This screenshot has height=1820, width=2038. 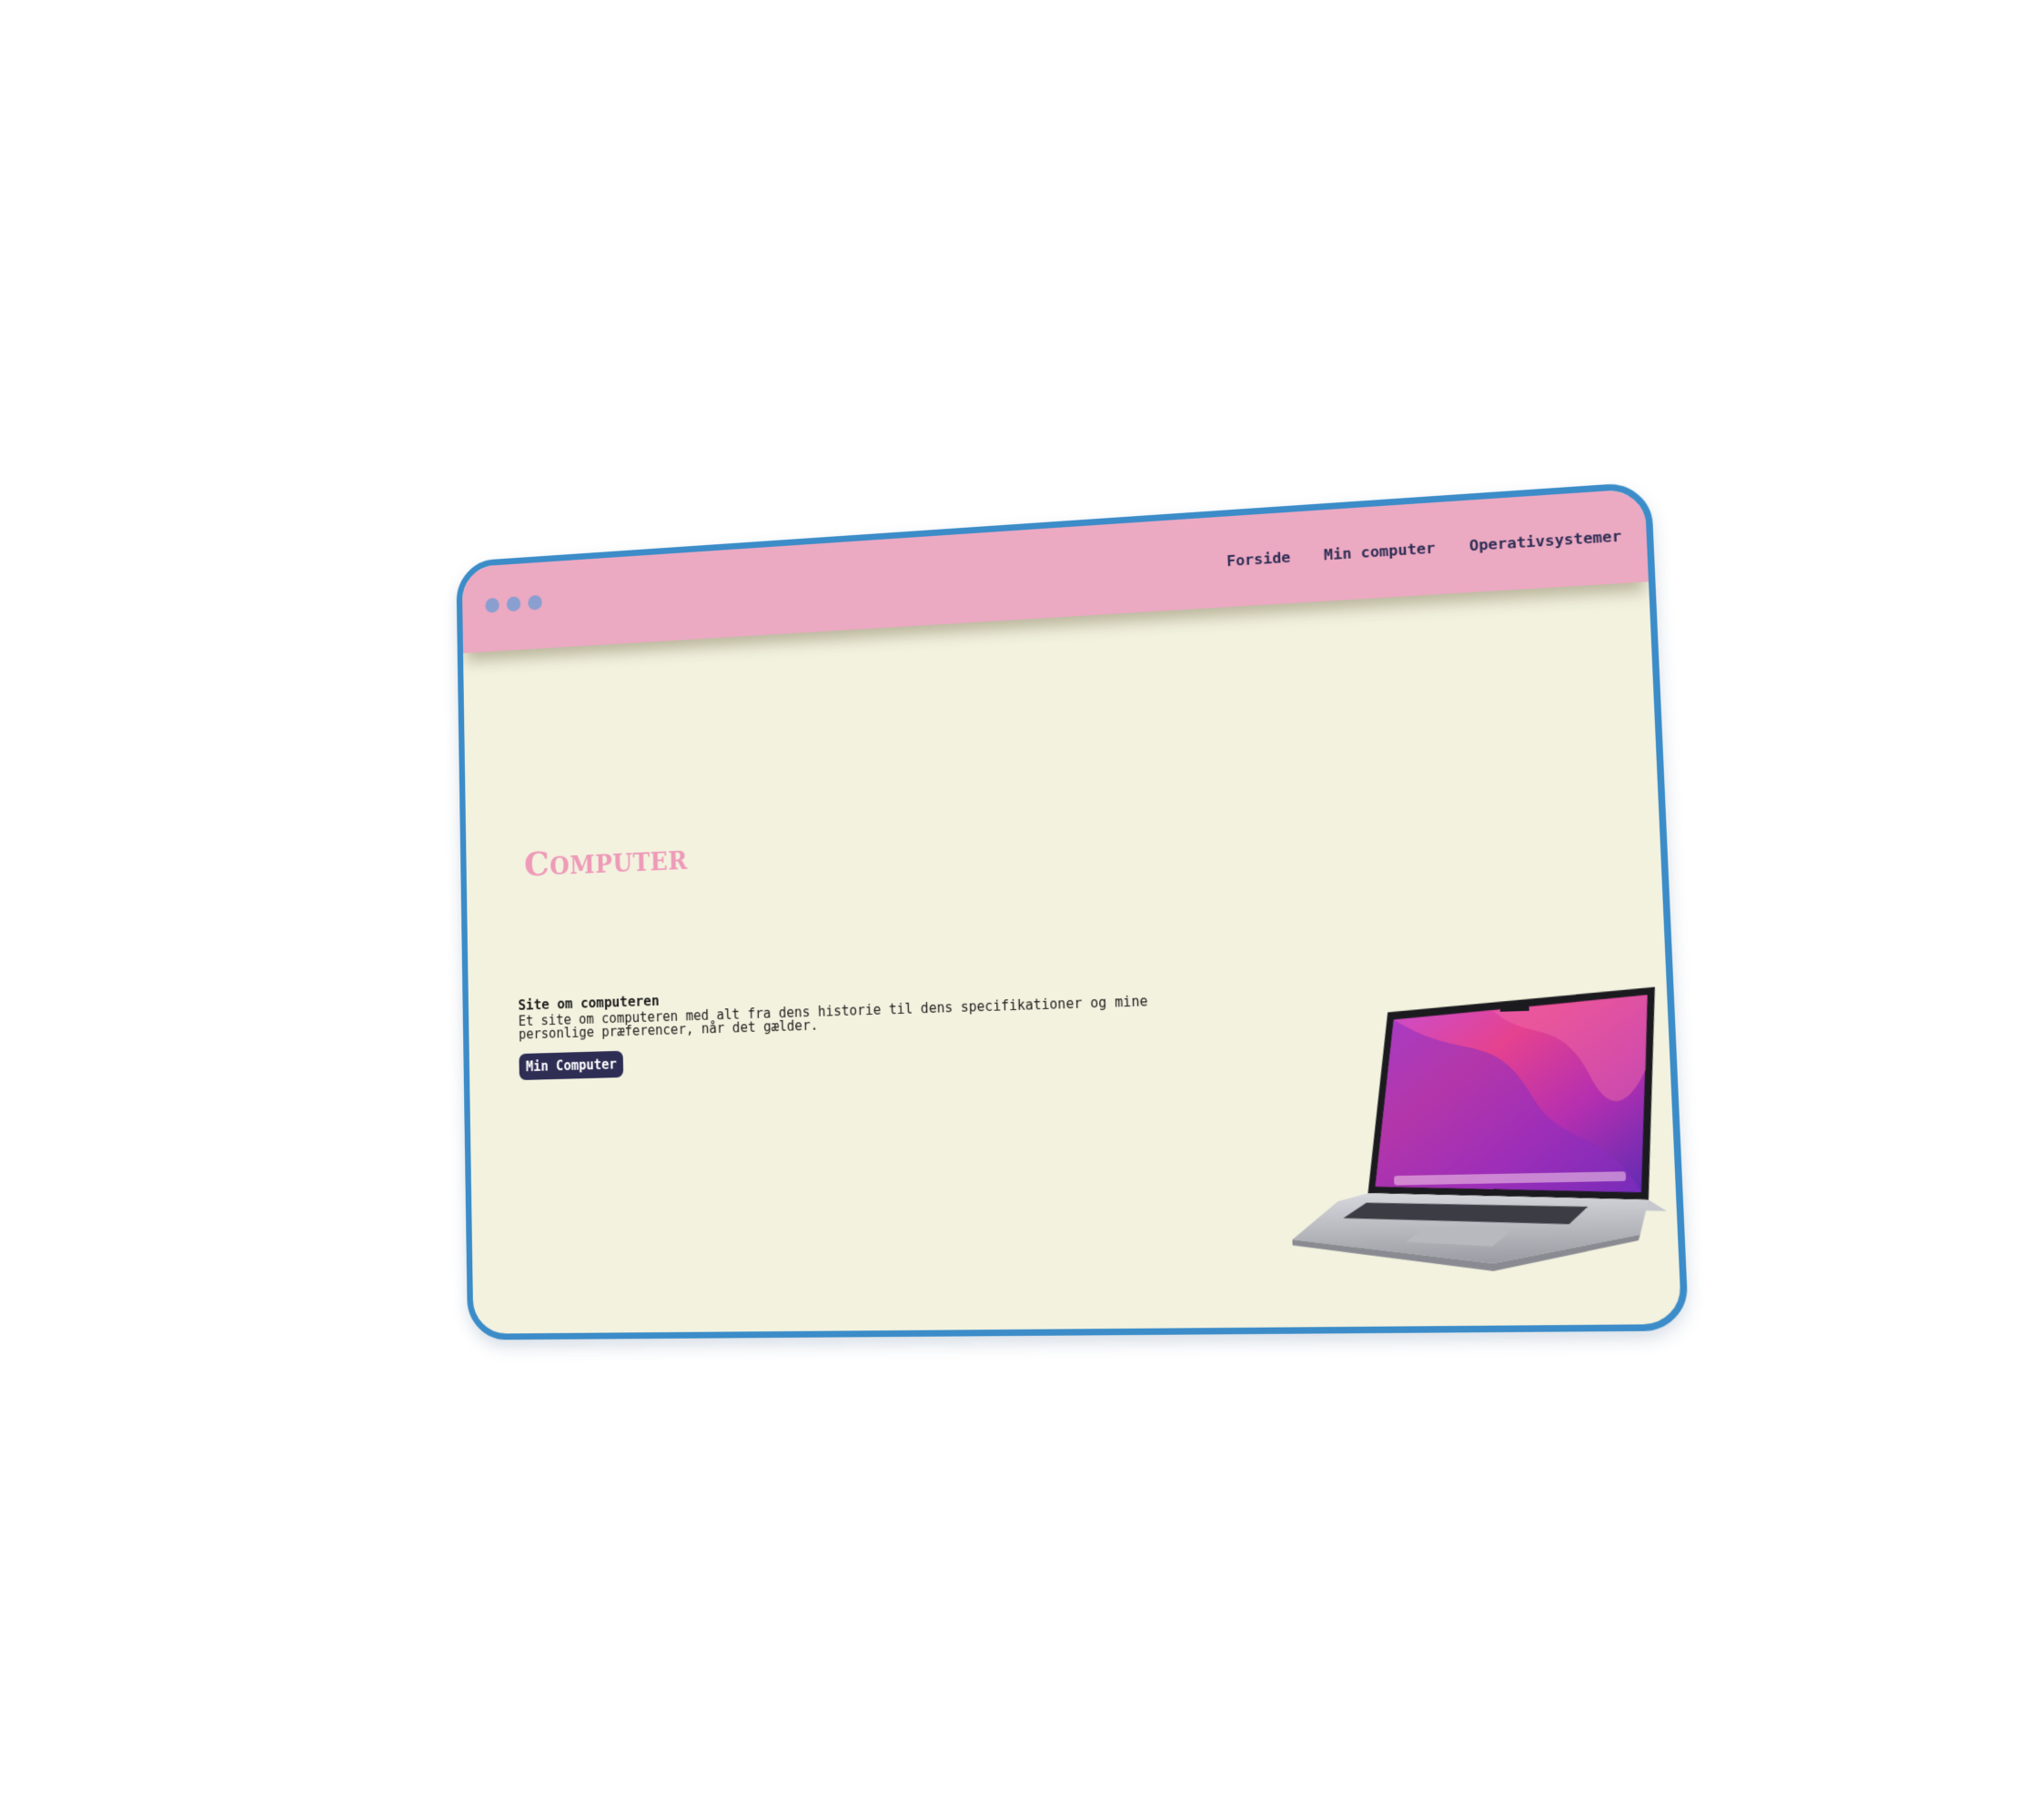 I want to click on min-computer-button: Min Computer, so click(x=571, y=1066).